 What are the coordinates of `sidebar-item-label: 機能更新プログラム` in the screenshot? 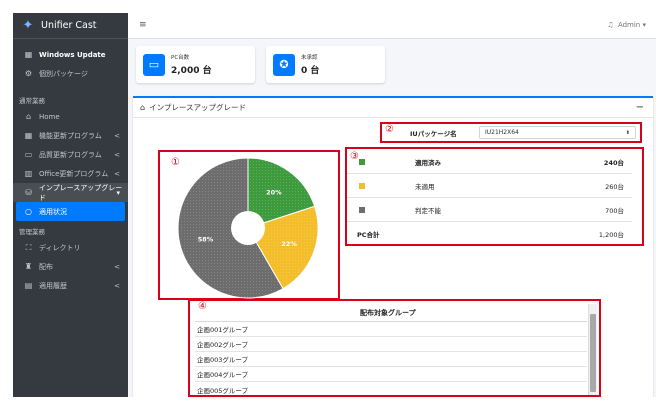 It's located at (70, 135).